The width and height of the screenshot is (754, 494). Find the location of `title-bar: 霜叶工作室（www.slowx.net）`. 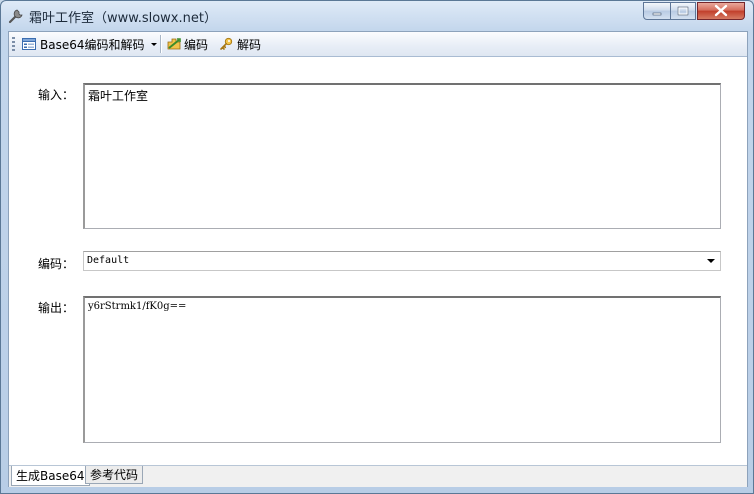

title-bar: 霜叶工作室（www.slowx.net） is located at coordinates (377, 15).